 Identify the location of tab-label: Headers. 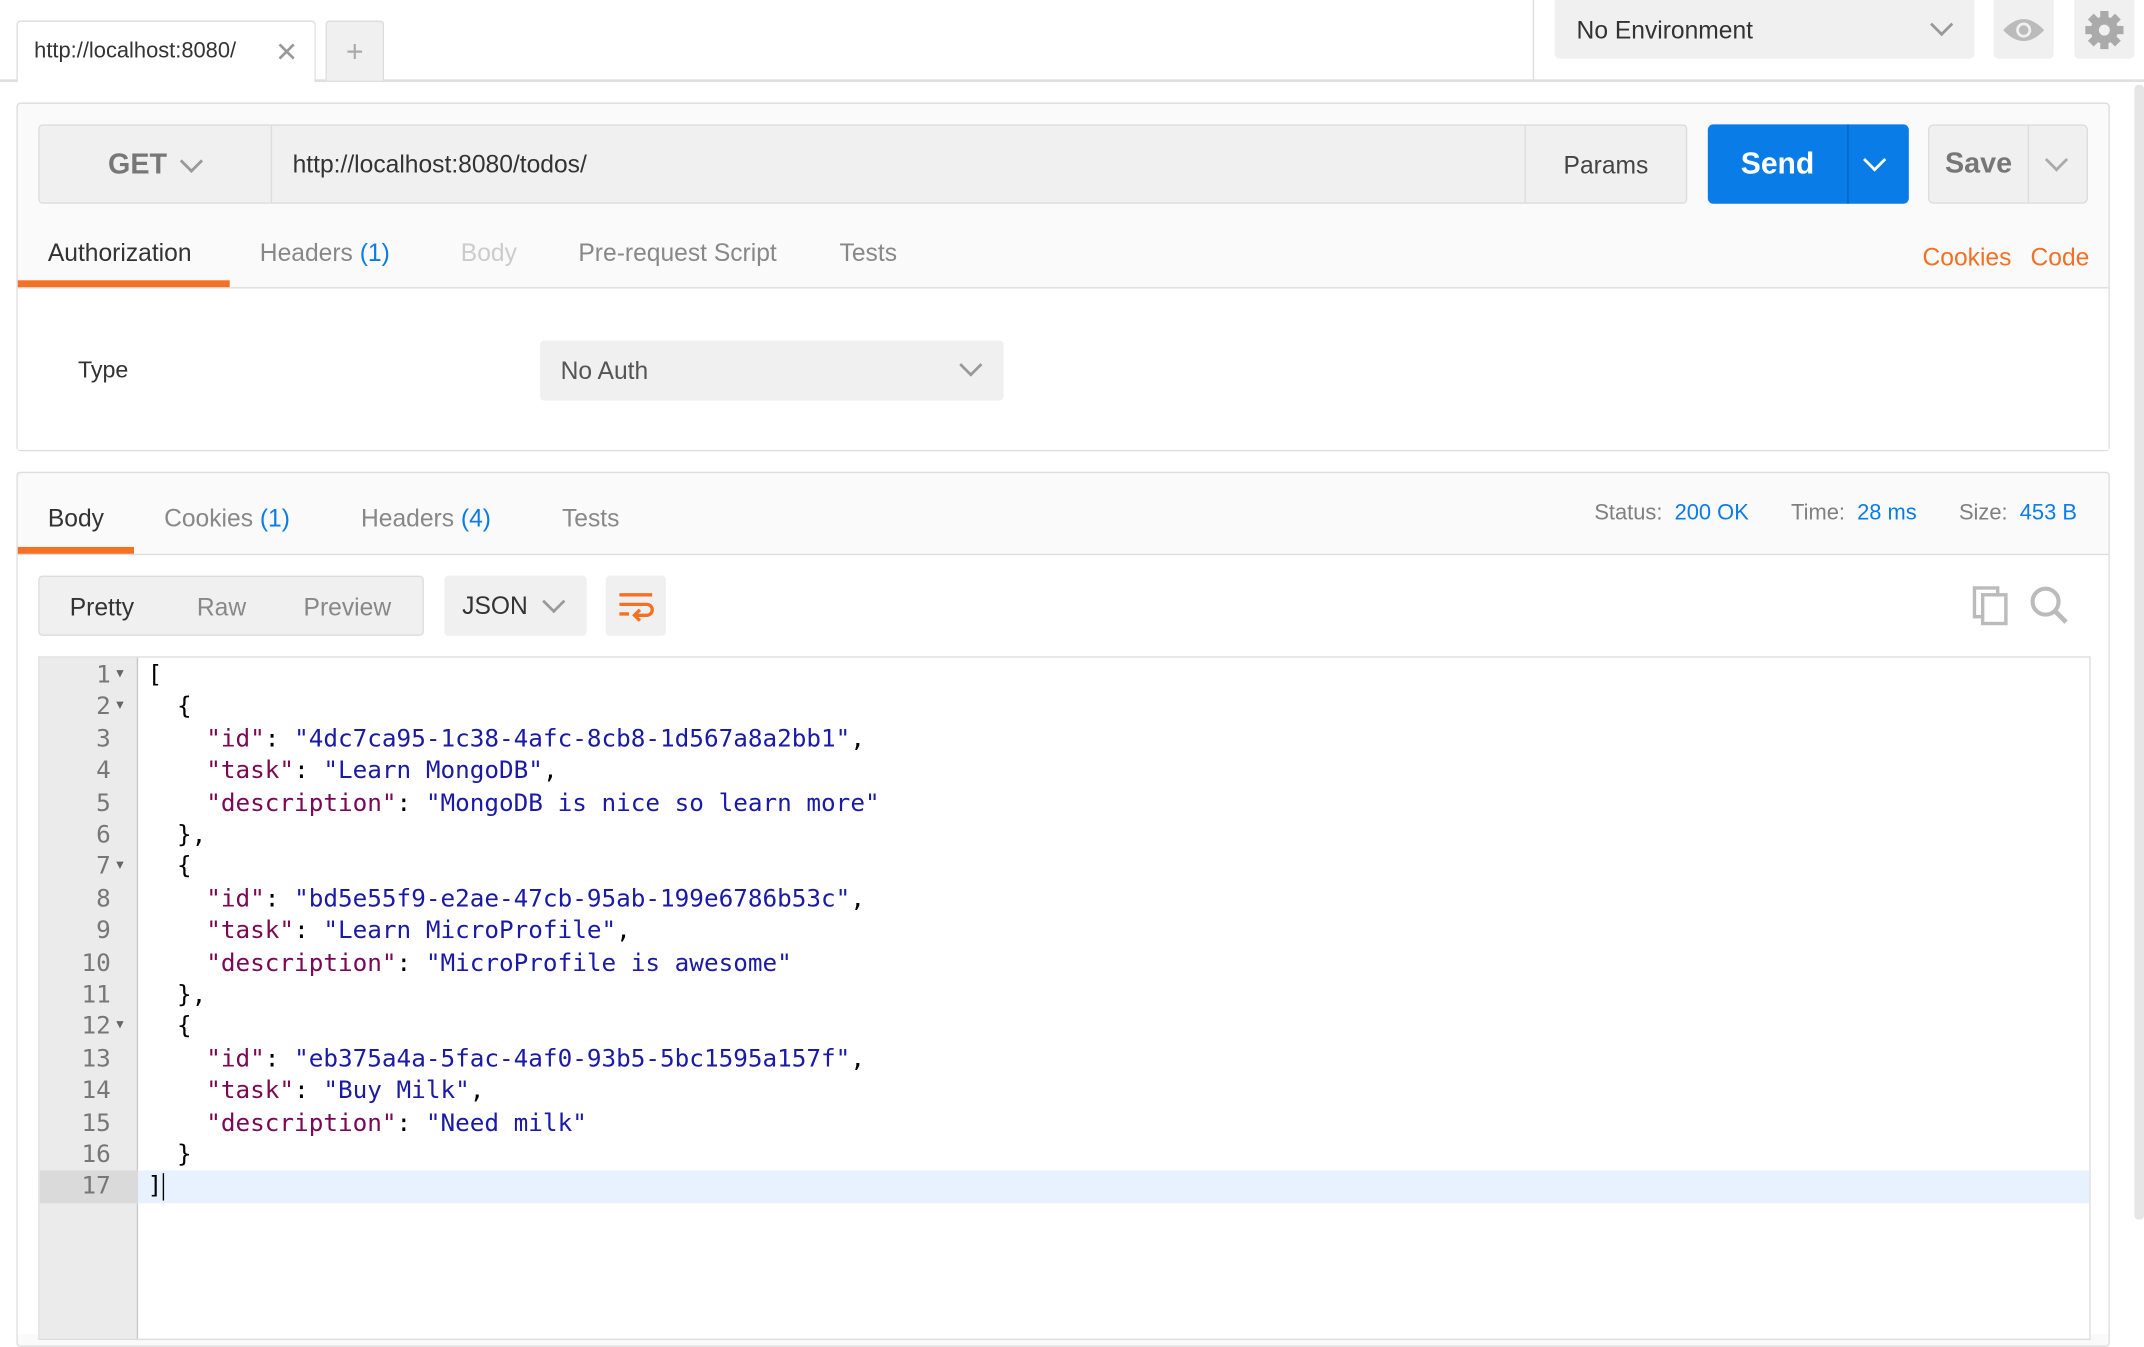
(407, 518).